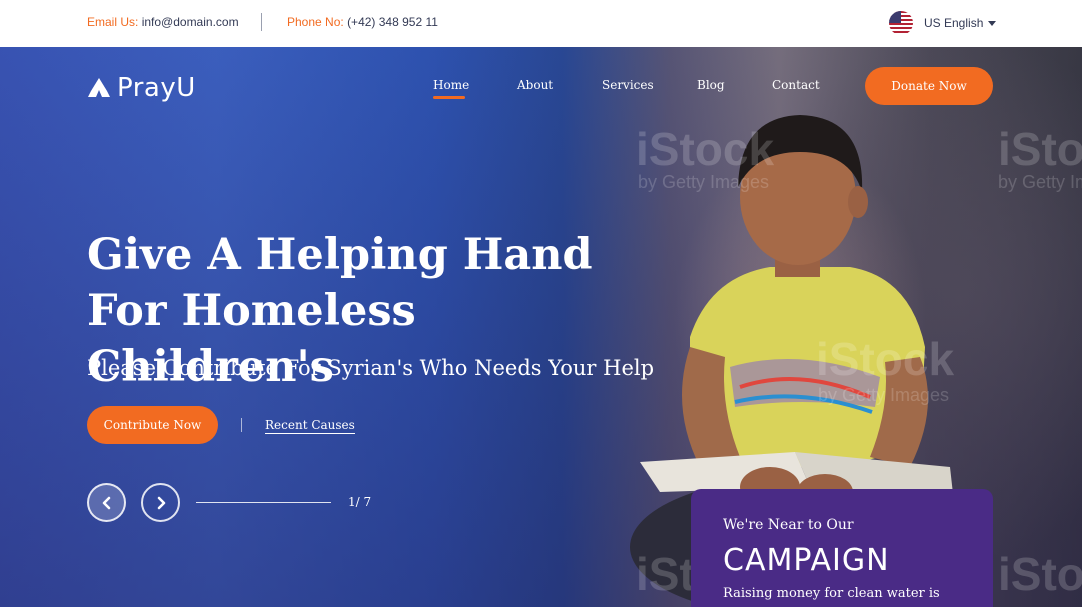  What do you see at coordinates (156, 88) in the screenshot?
I see `brand-name: PrayU` at bounding box center [156, 88].